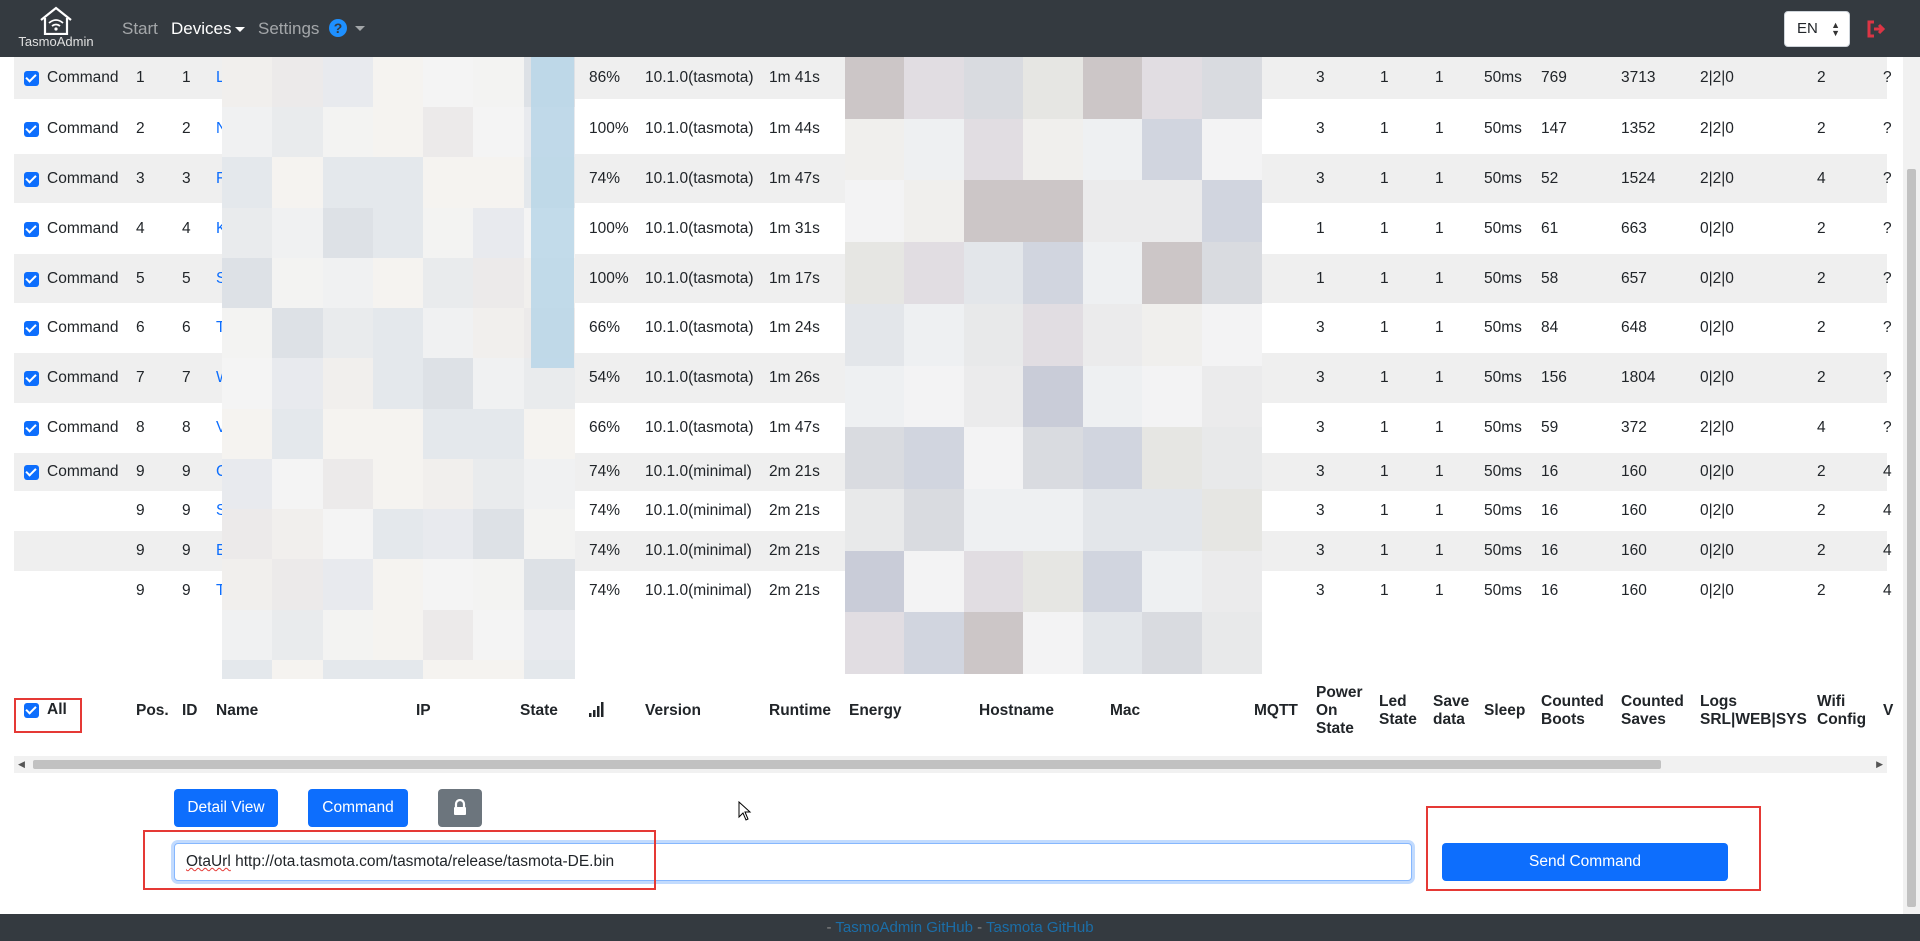  What do you see at coordinates (1550, 228) in the screenshot?
I see `row-counted-boots: 61` at bounding box center [1550, 228].